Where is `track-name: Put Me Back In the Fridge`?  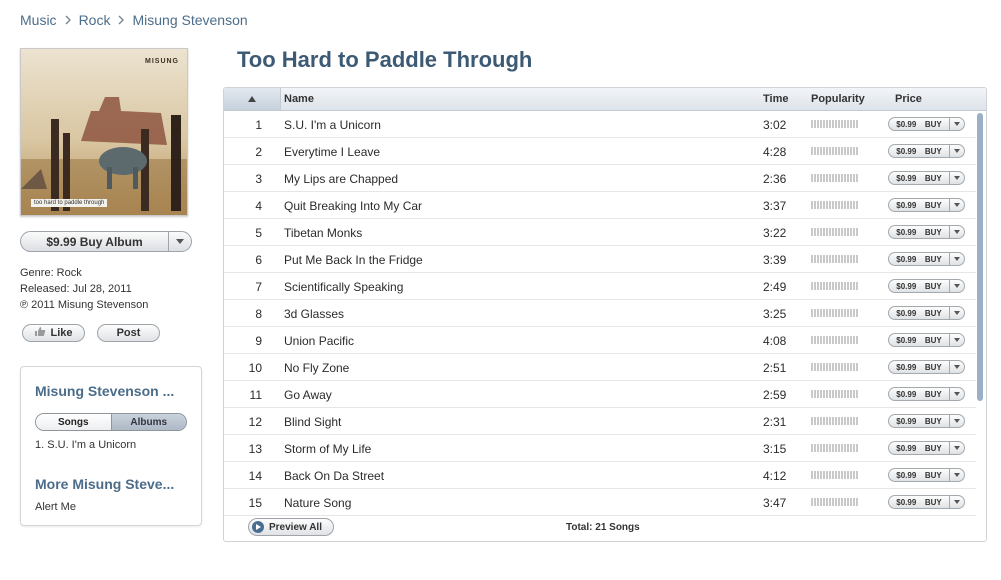
track-name: Put Me Back In the Fridge is located at coordinates (353, 260).